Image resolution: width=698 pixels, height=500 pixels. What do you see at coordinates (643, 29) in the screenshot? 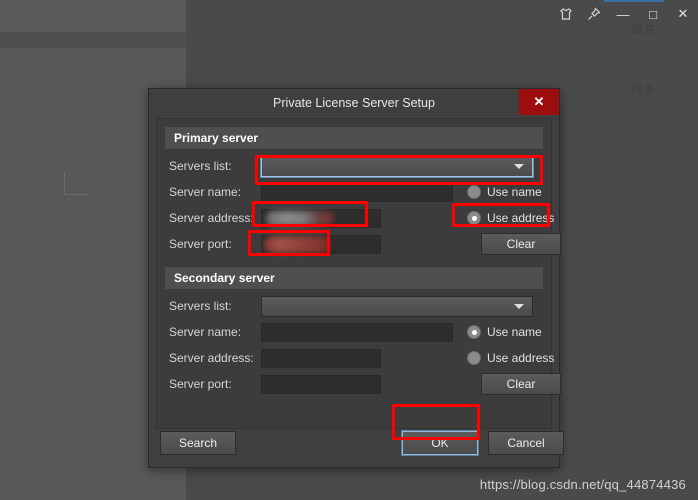
I see `property-group-fill-label: 填充` at bounding box center [643, 29].